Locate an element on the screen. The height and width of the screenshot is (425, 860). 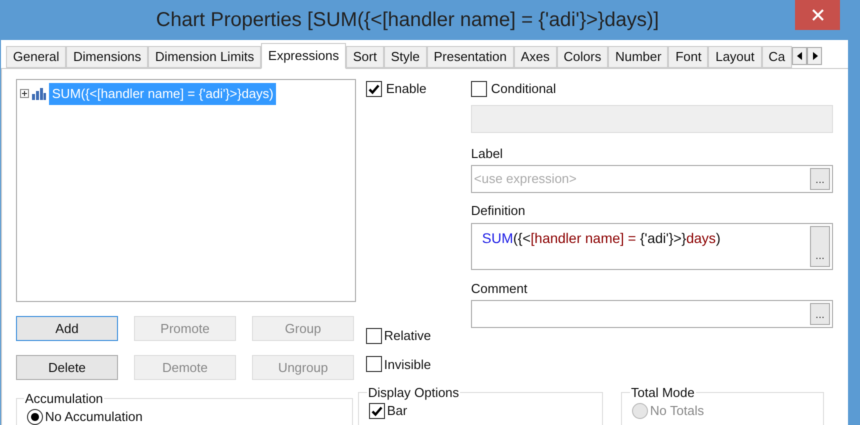
radio-label: No Accumulation is located at coordinates (94, 416).